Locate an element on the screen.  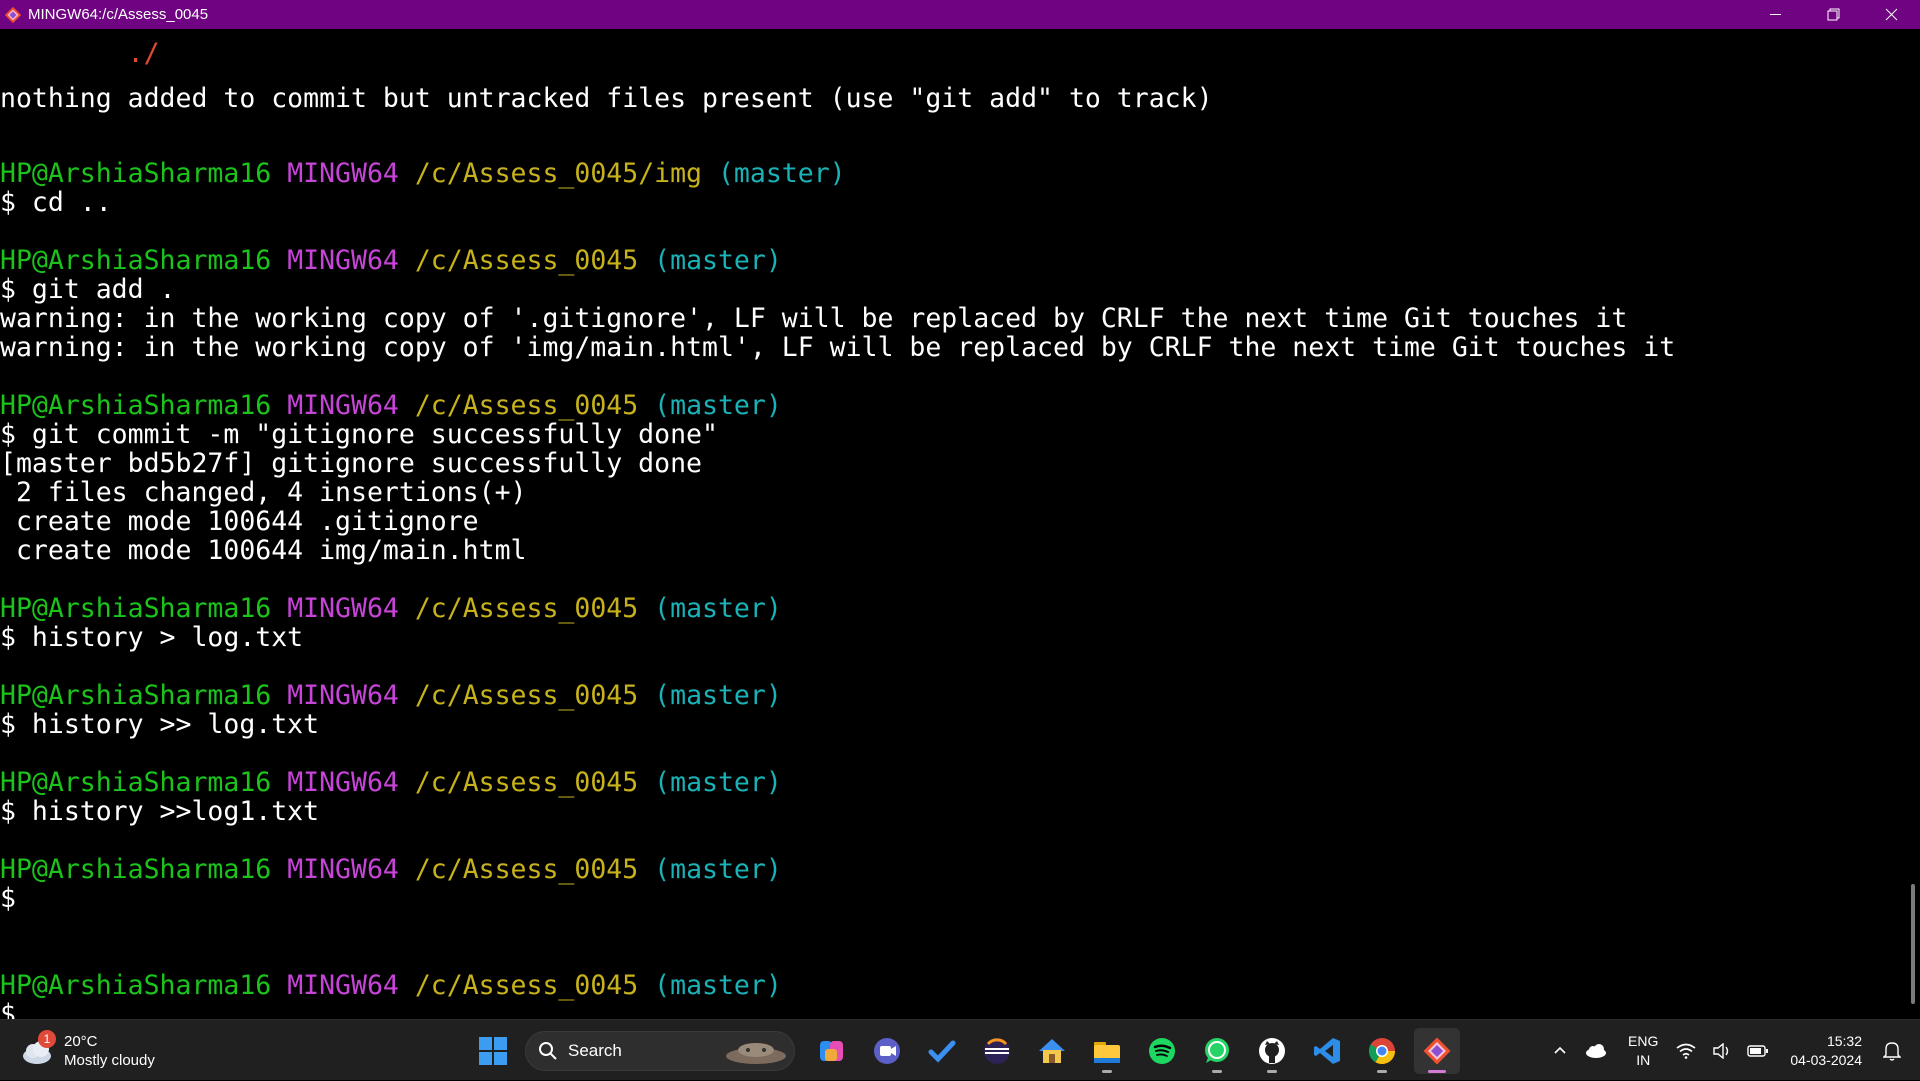
terminal-segment: /c/Assess_0045/img is located at coordinates (550, 173).